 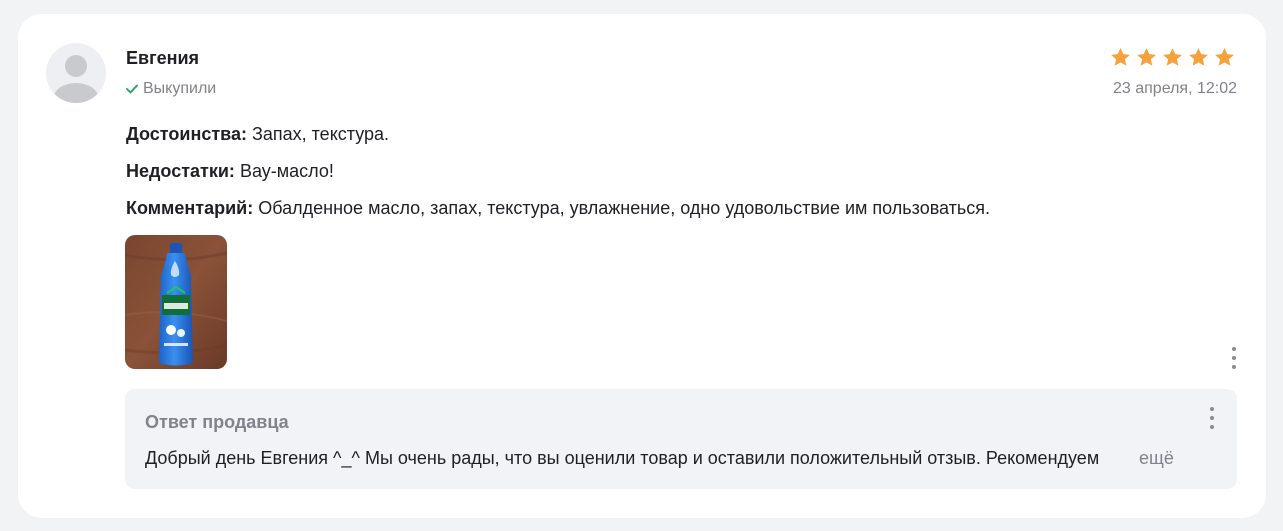 What do you see at coordinates (1234, 358) in the screenshot?
I see `review-more-options-icon` at bounding box center [1234, 358].